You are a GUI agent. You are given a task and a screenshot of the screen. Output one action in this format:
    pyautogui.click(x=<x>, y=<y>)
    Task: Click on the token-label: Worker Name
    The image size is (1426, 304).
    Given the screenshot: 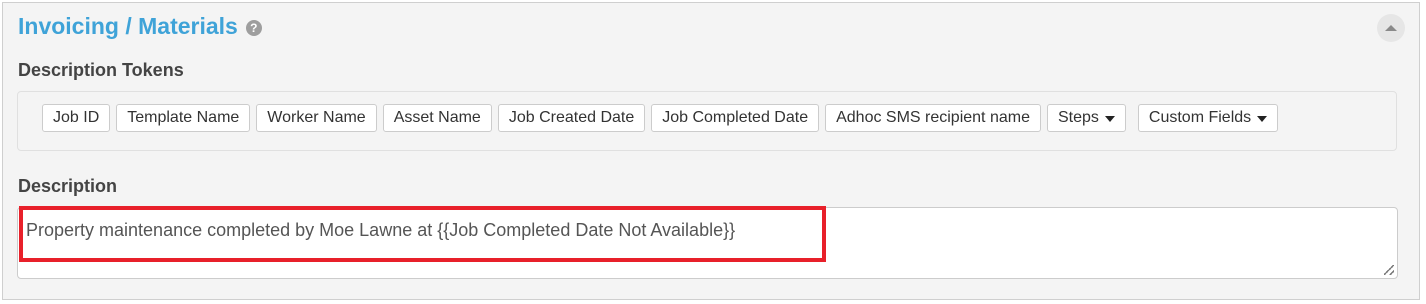 What is the action you would take?
    pyautogui.click(x=316, y=117)
    